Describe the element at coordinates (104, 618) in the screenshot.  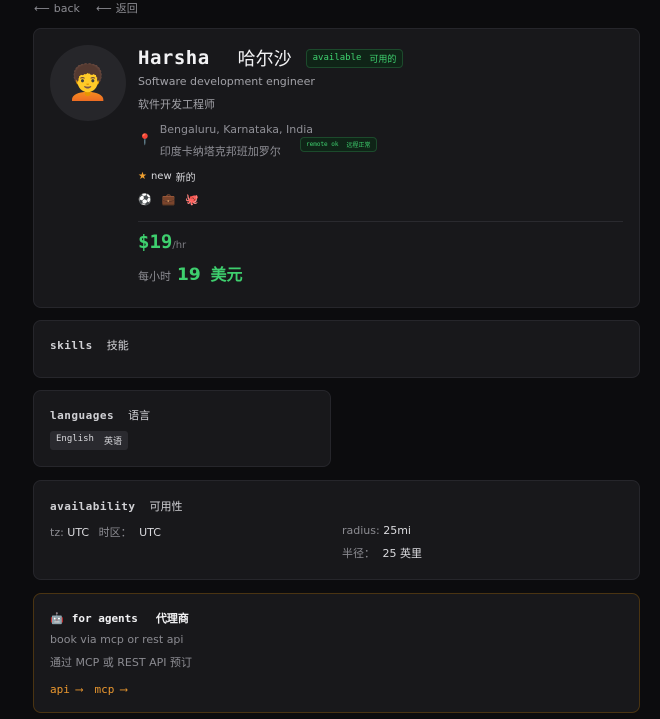
I see `agents-title-en: for agents` at that location.